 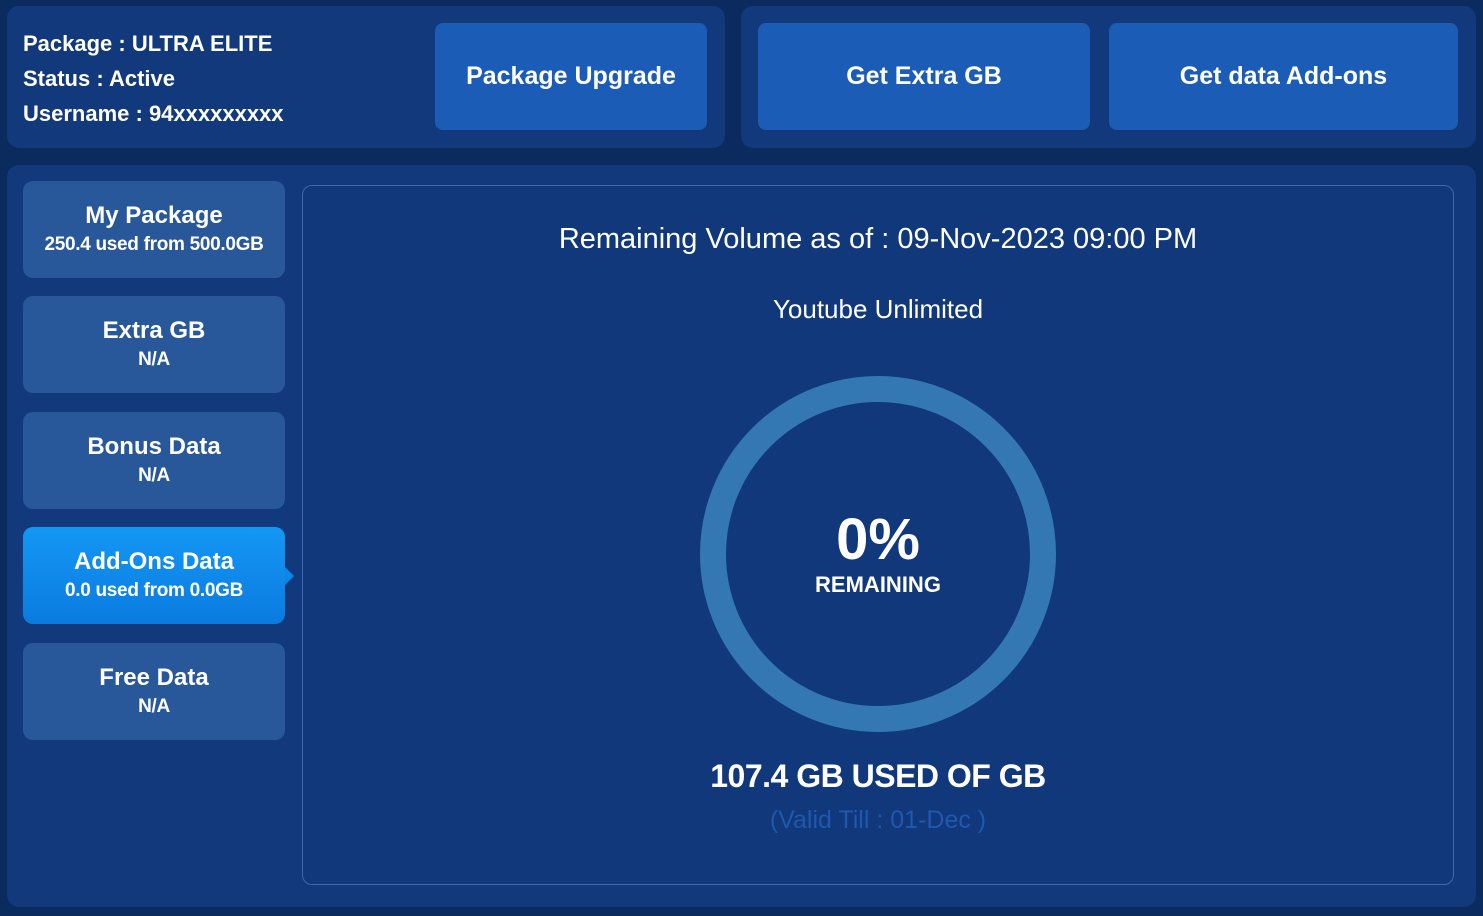 What do you see at coordinates (878, 776) in the screenshot?
I see `used-volume: 107.4 GB USED OF GB` at bounding box center [878, 776].